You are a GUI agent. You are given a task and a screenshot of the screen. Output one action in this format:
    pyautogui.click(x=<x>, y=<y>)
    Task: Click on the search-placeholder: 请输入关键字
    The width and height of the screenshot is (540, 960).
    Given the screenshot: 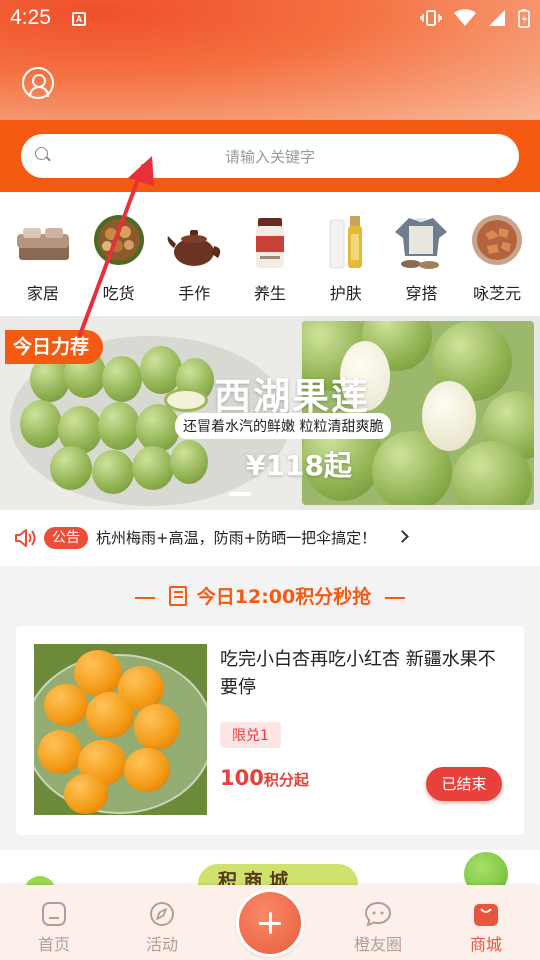 What is the action you would take?
    pyautogui.click(x=269, y=157)
    